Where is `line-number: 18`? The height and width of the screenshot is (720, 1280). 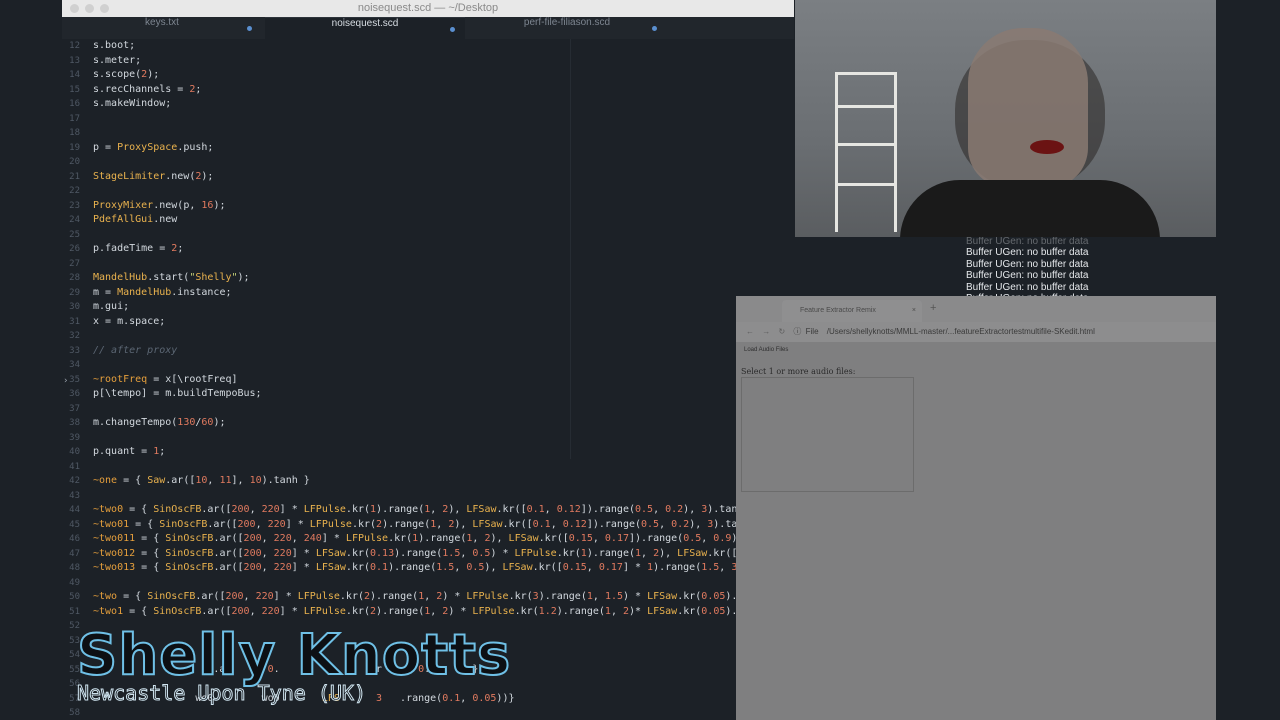 line-number: 18 is located at coordinates (74, 133).